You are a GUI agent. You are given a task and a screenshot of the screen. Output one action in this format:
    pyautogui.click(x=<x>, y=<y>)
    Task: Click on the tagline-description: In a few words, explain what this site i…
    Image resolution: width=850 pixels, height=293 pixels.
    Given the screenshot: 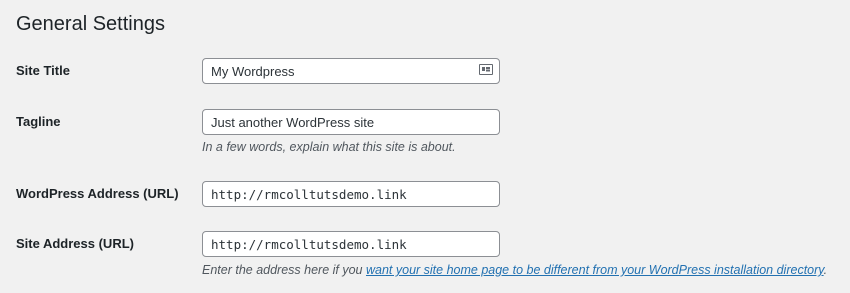 What is the action you would take?
    pyautogui.click(x=329, y=147)
    